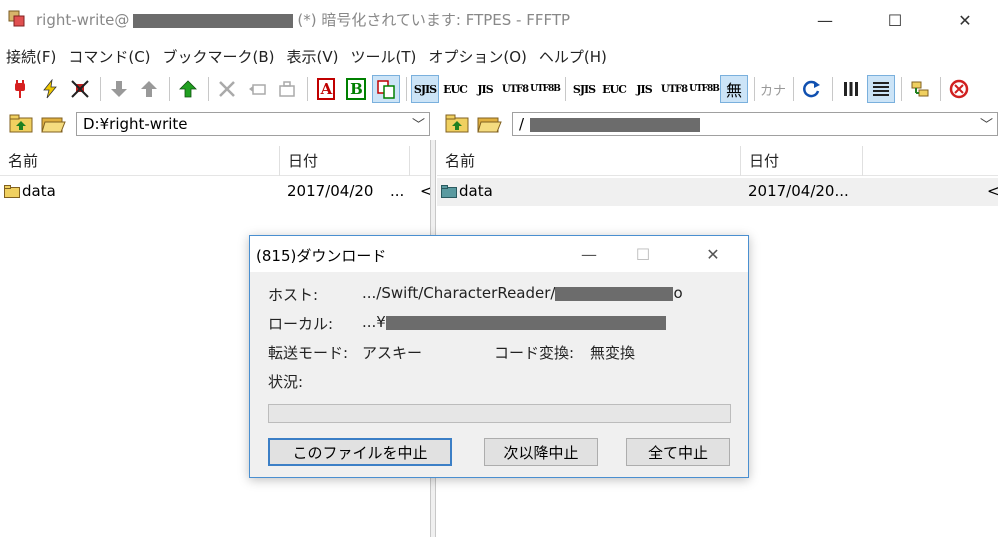  I want to click on dialog-minimize-button: —, so click(589, 254).